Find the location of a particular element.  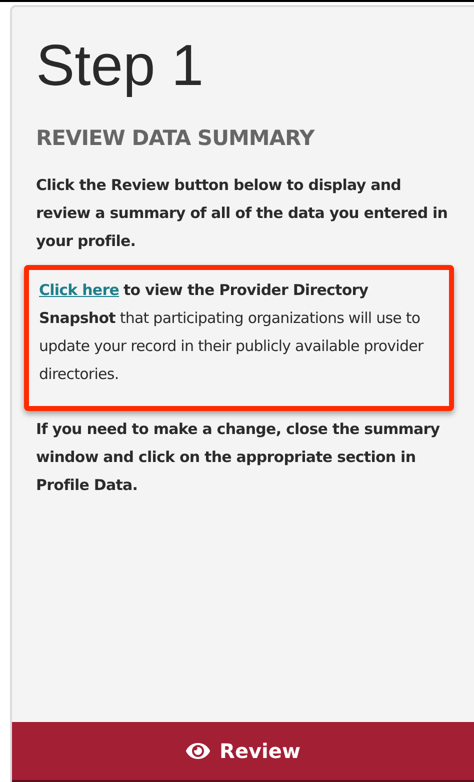

intro-text: Click the Review button below to display and review a summary of all of the data you entered in your profile. is located at coordinates (242, 213).